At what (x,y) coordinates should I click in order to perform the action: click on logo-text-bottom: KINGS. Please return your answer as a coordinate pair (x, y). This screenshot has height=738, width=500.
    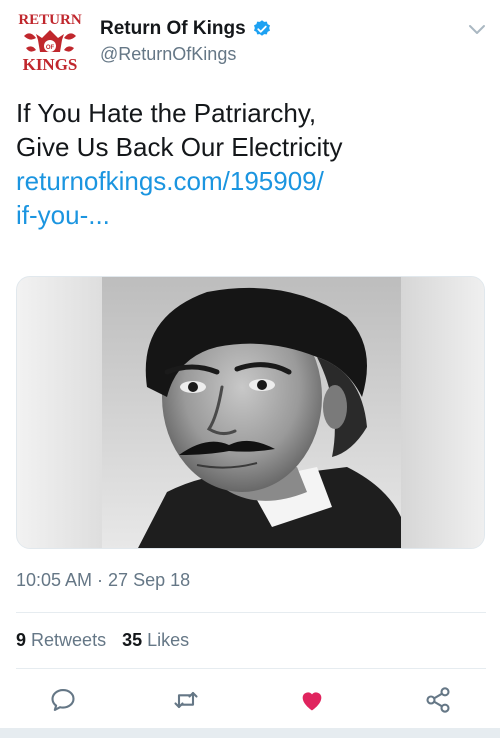
    Looking at the image, I should click on (50, 64).